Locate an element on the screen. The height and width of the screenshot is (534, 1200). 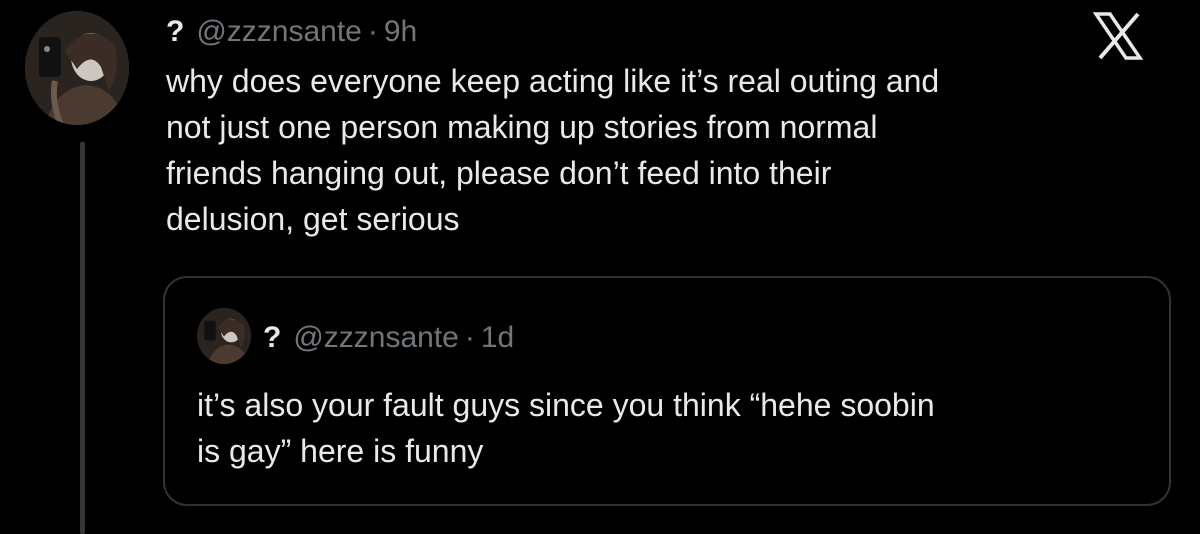
x-logo-icon is located at coordinates (1118, 36).